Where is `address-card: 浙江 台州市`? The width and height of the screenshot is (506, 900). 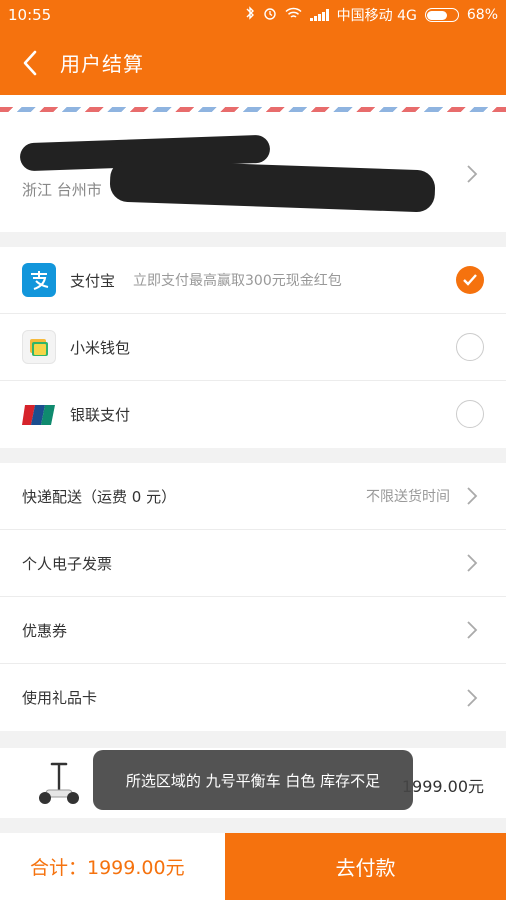
address-card: 浙江 台州市 is located at coordinates (253, 174).